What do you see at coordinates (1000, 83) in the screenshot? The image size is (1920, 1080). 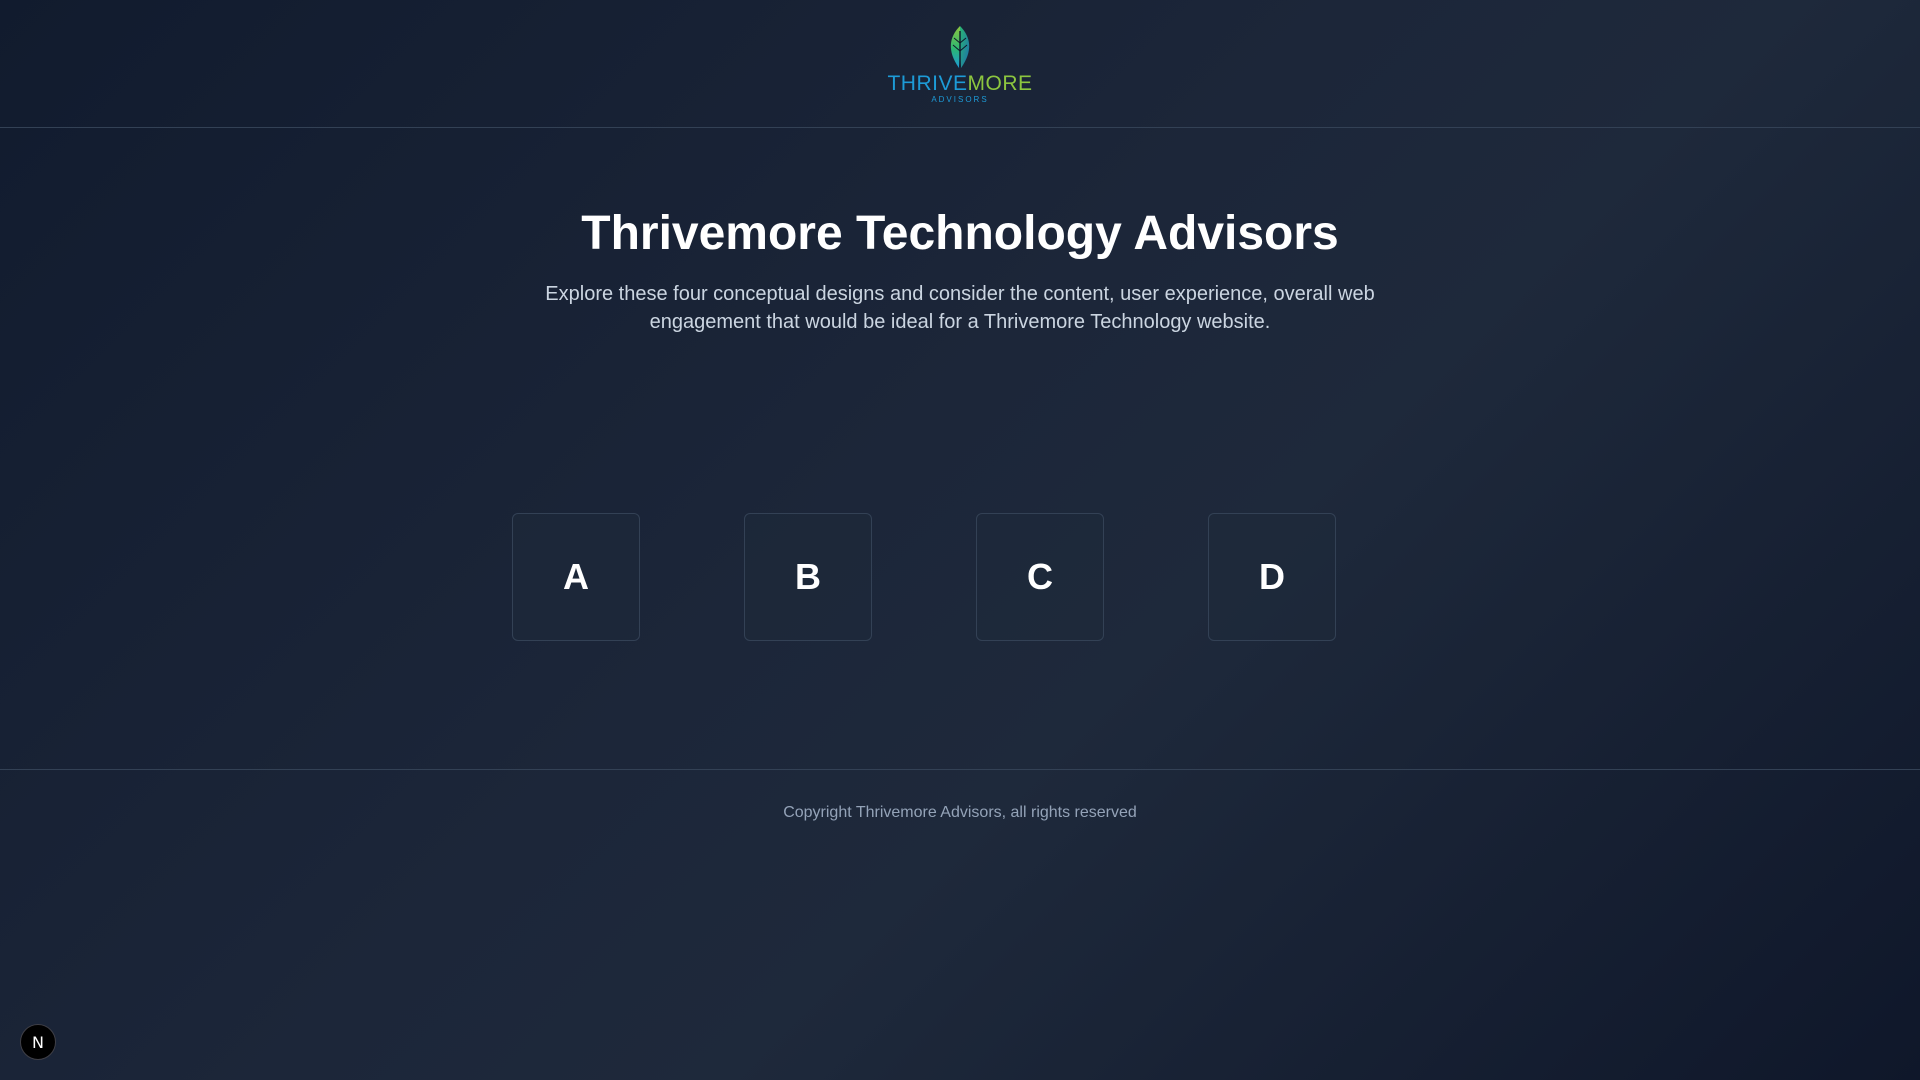 I see `logo-word-more: MORE` at bounding box center [1000, 83].